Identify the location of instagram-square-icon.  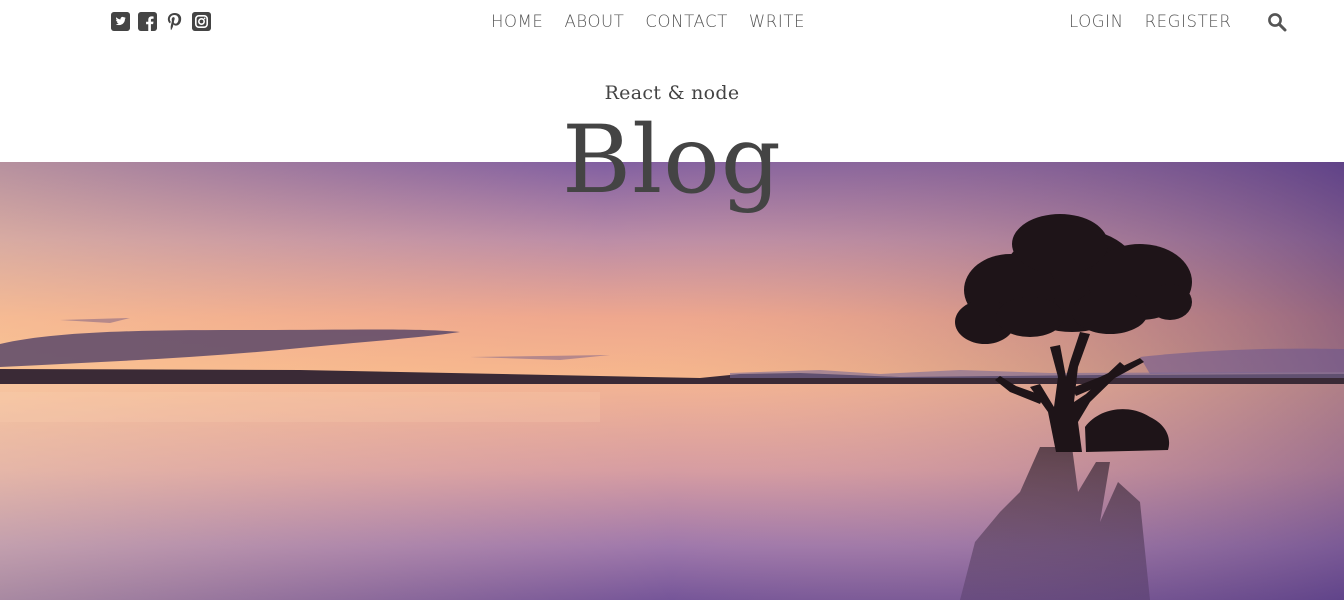
(201, 21).